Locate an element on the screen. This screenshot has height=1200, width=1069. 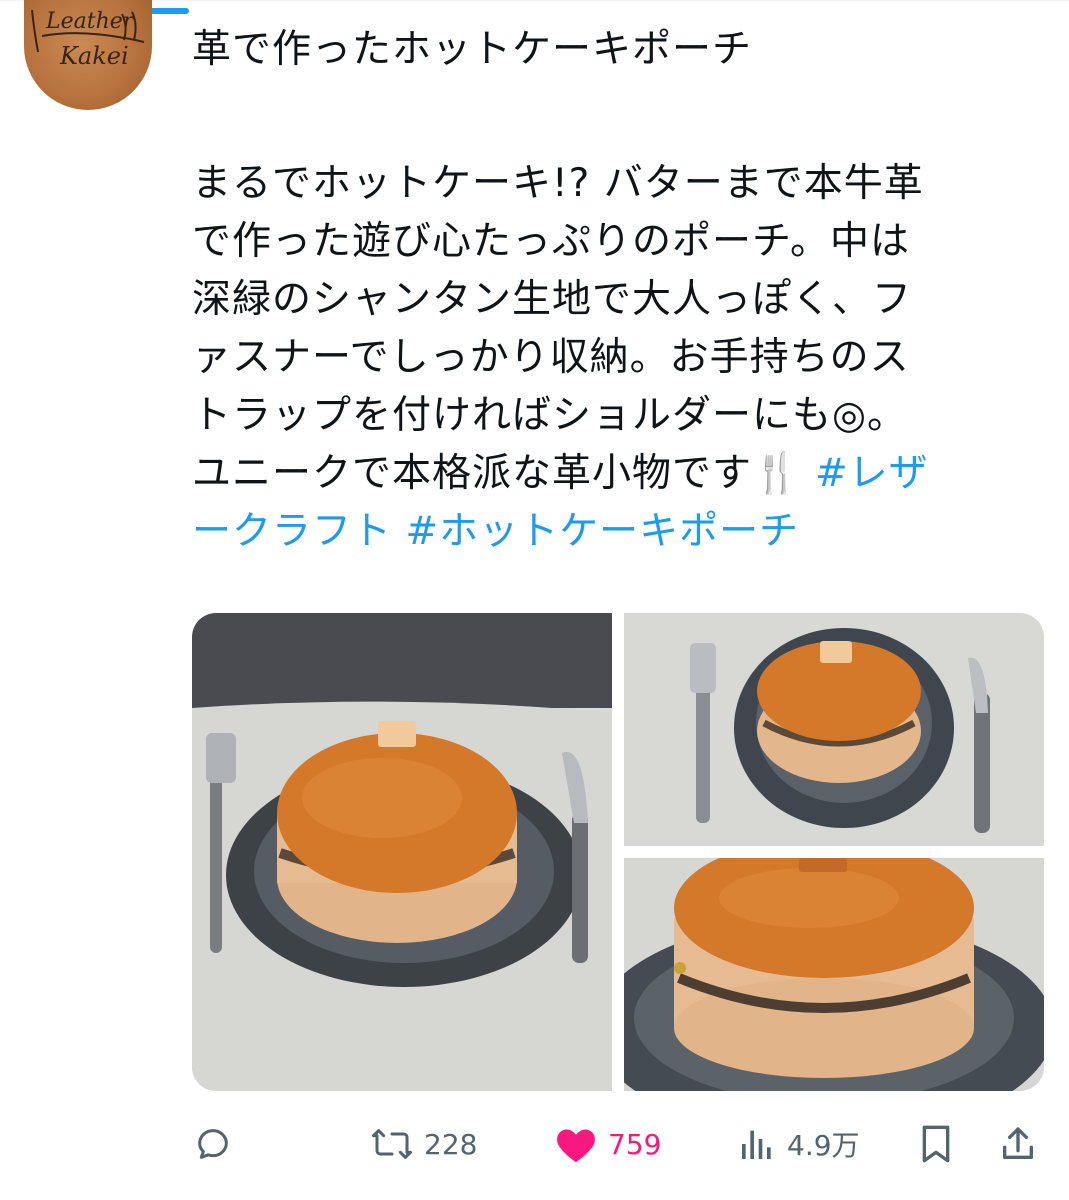
photo-pancake-pouch-top is located at coordinates (834, 729).